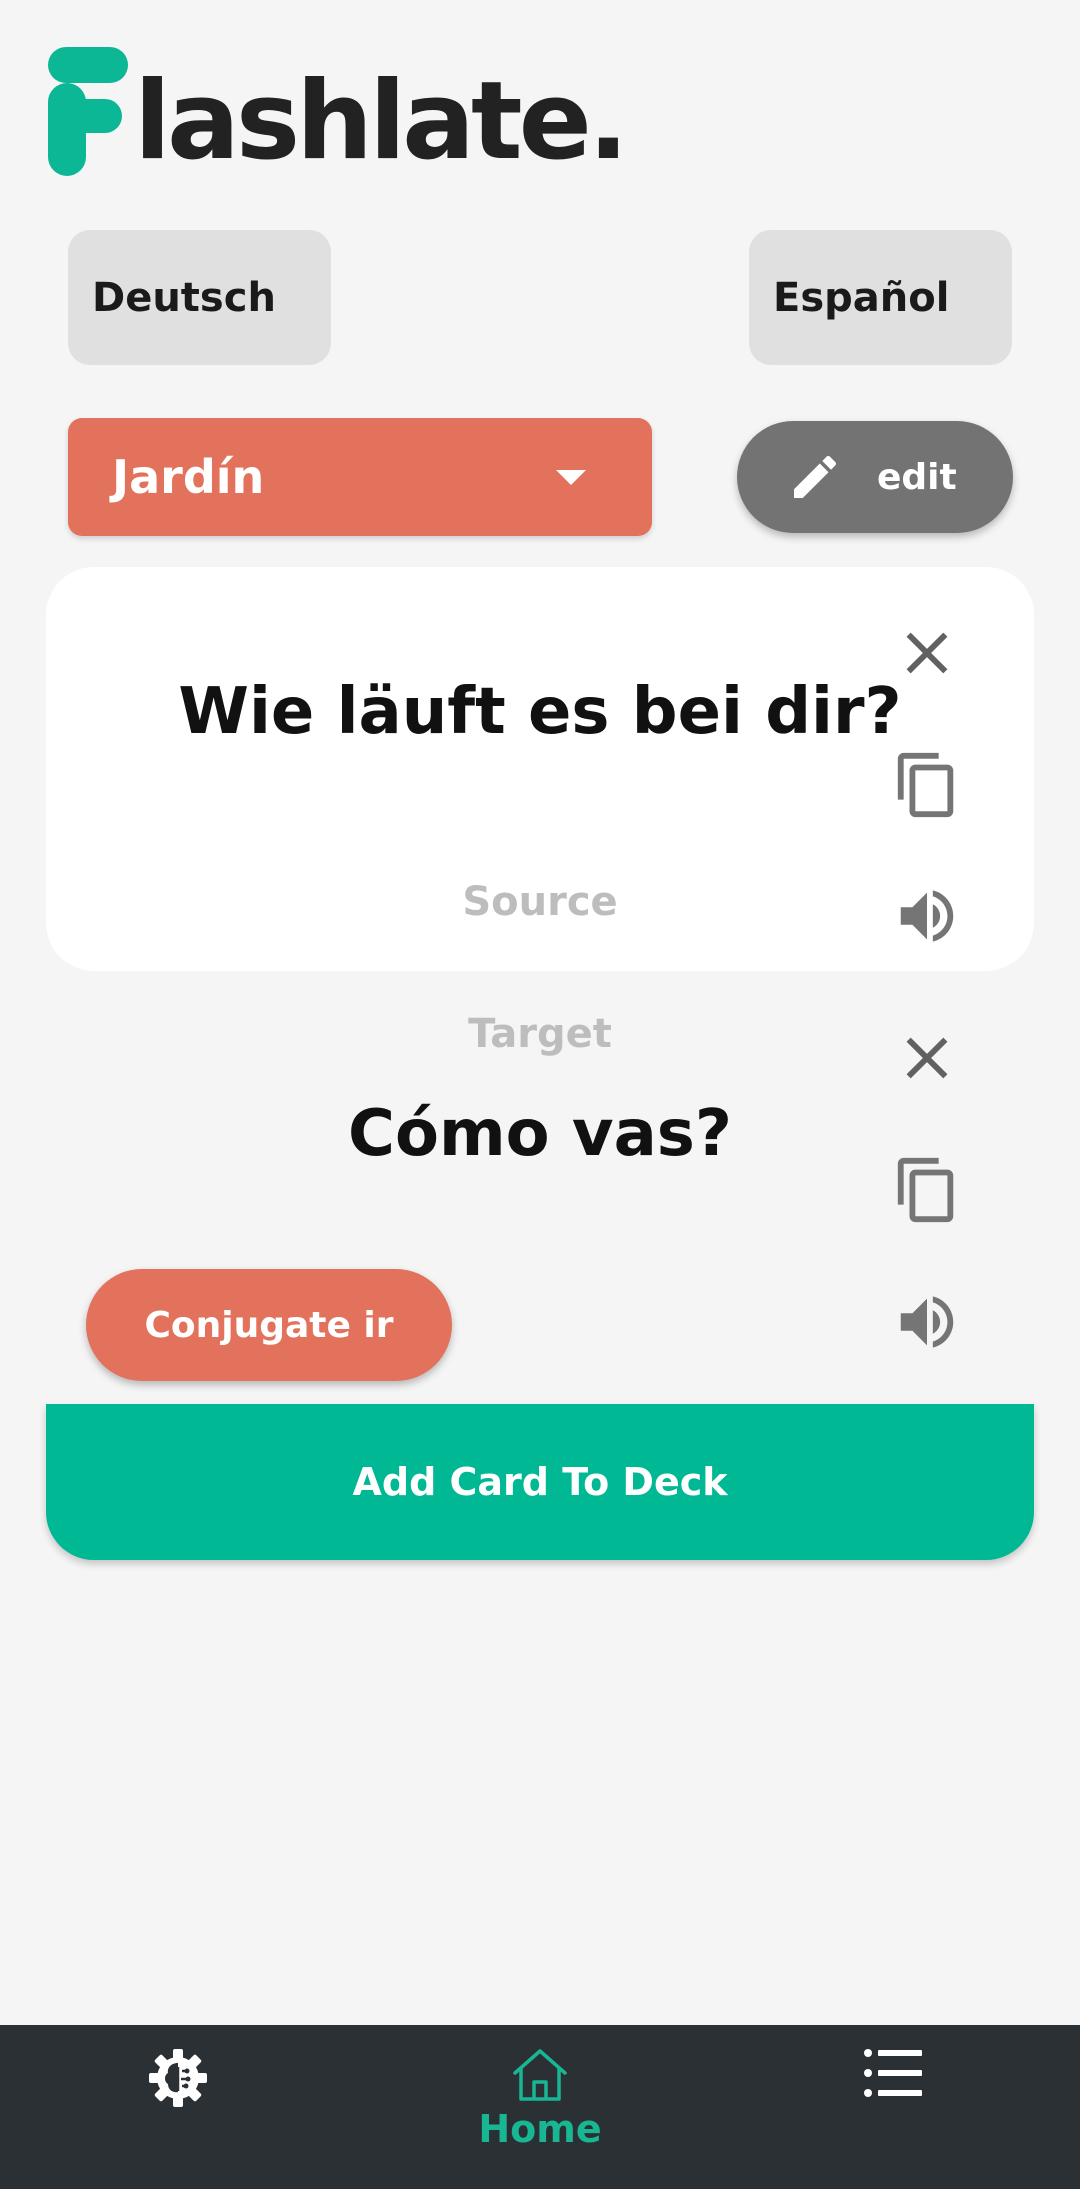  I want to click on nav-item-home: Home, so click(540, 2098).